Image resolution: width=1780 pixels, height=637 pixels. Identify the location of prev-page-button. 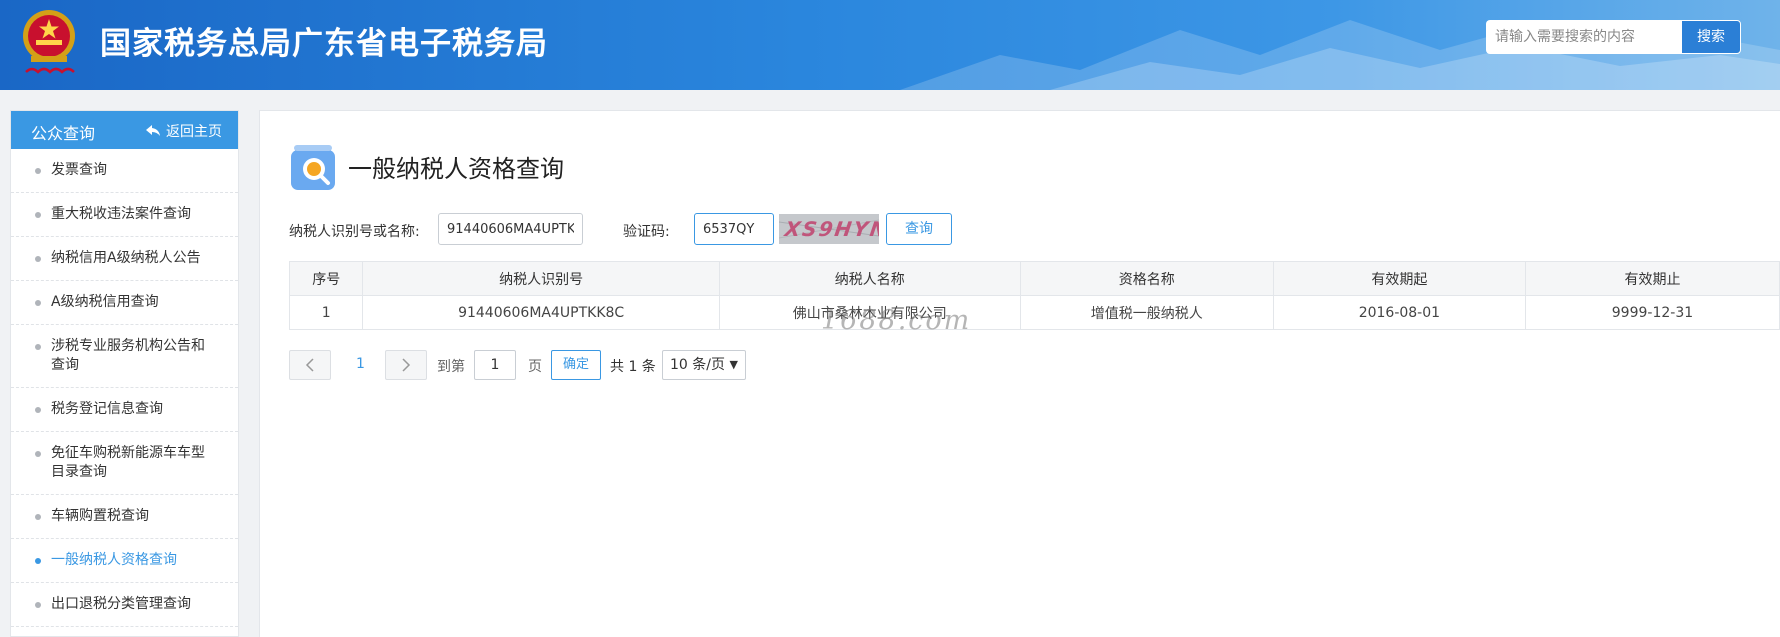
(310, 365).